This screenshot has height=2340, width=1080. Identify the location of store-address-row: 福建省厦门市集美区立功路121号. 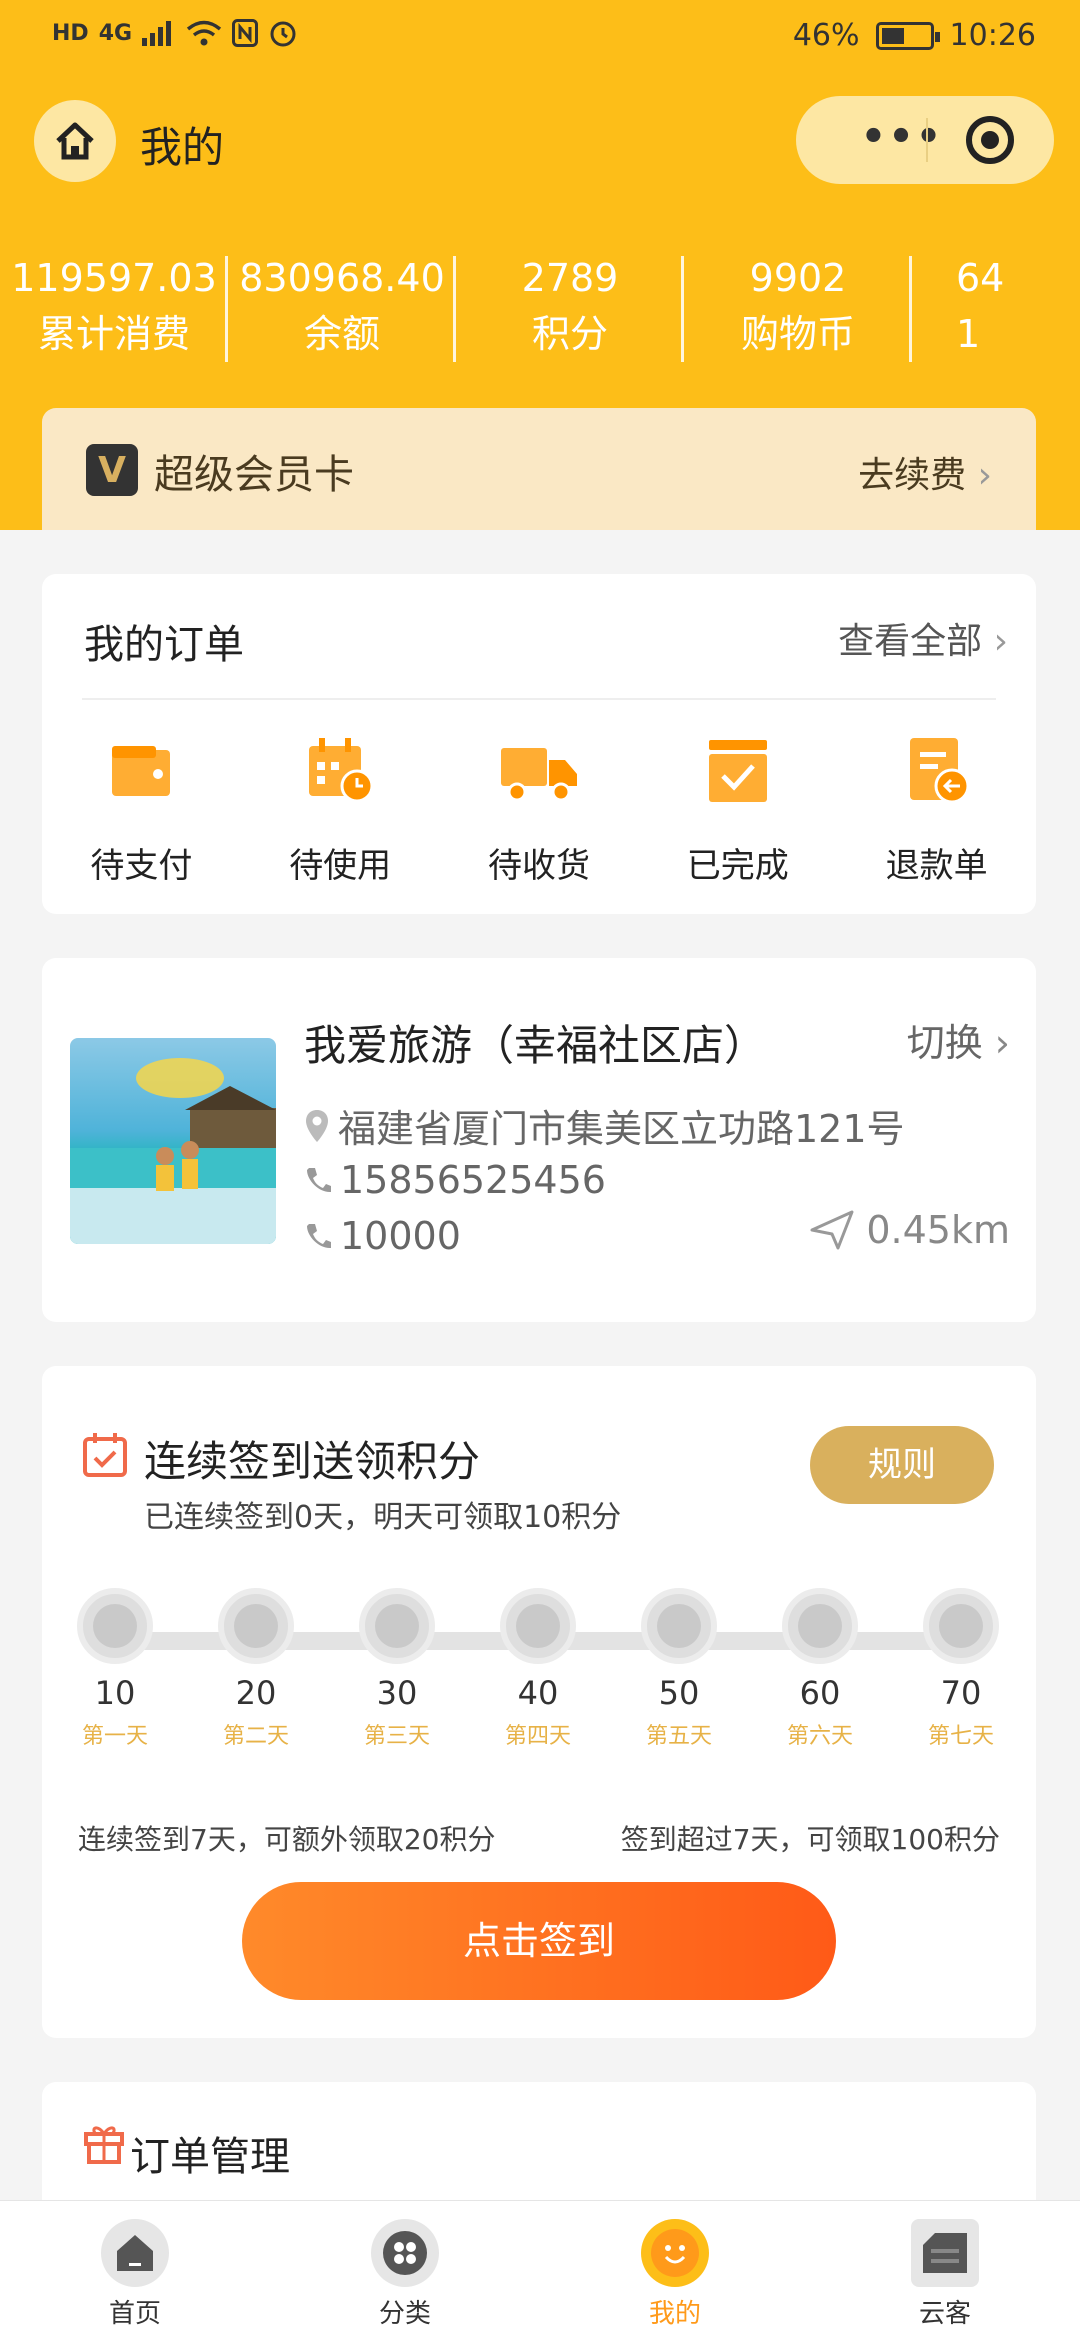
(604, 1125).